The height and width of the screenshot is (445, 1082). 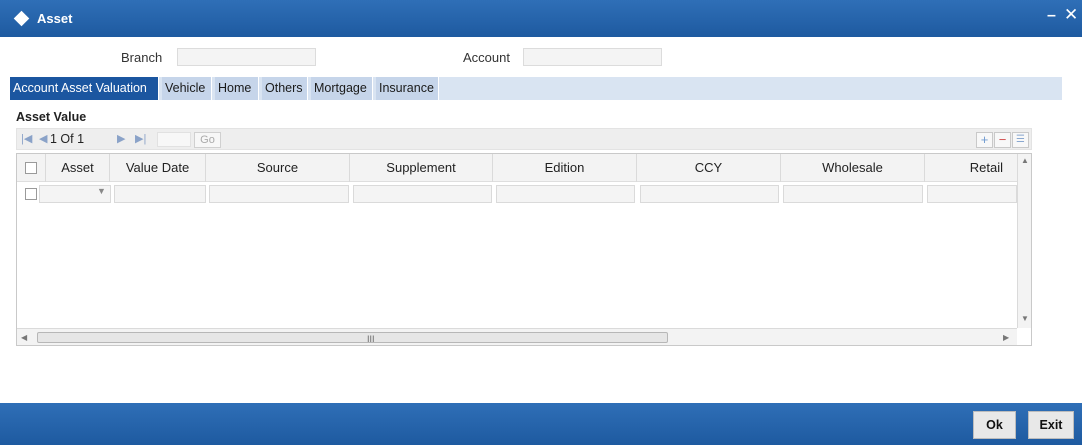 I want to click on tab-home: Home, so click(x=237, y=88).